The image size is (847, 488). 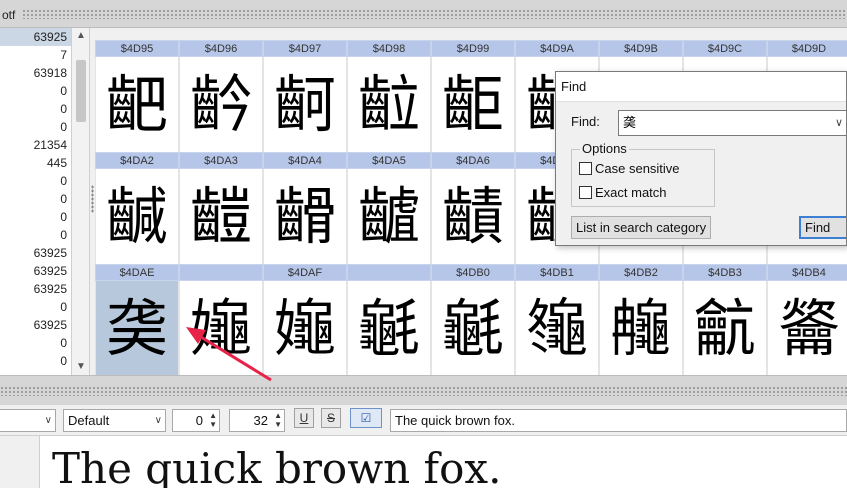 I want to click on scroll-down-icon: ▼, so click(x=81, y=367).